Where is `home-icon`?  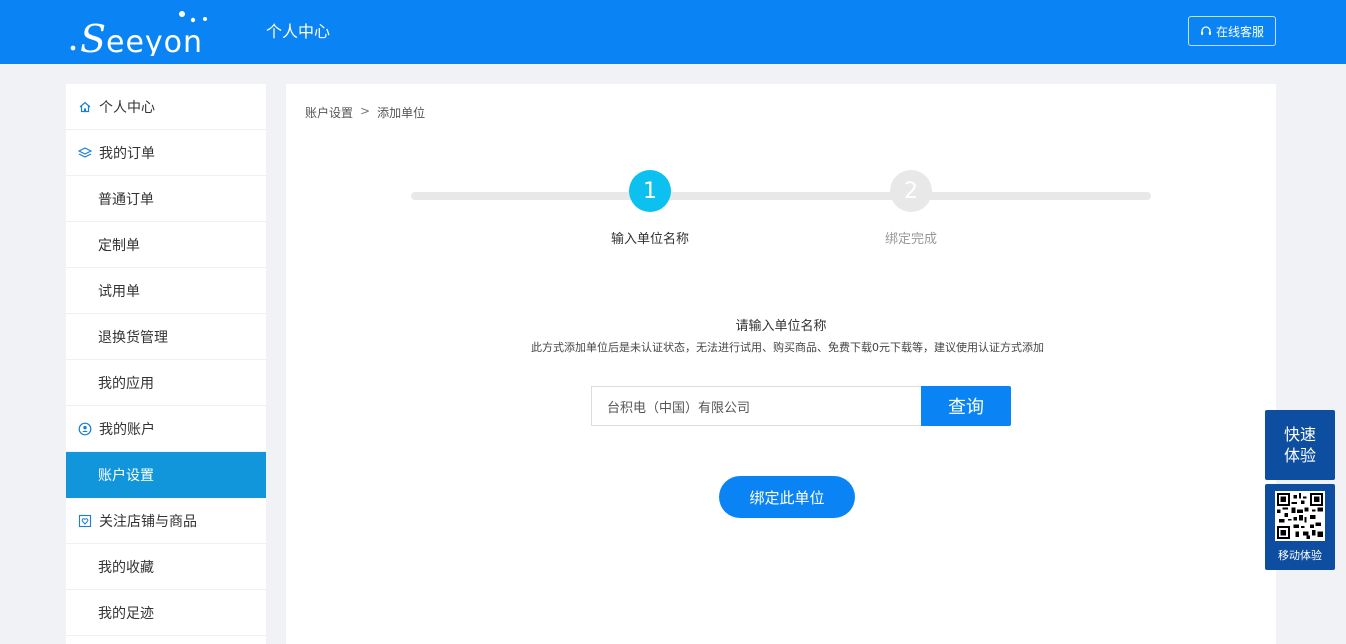 home-icon is located at coordinates (85, 107).